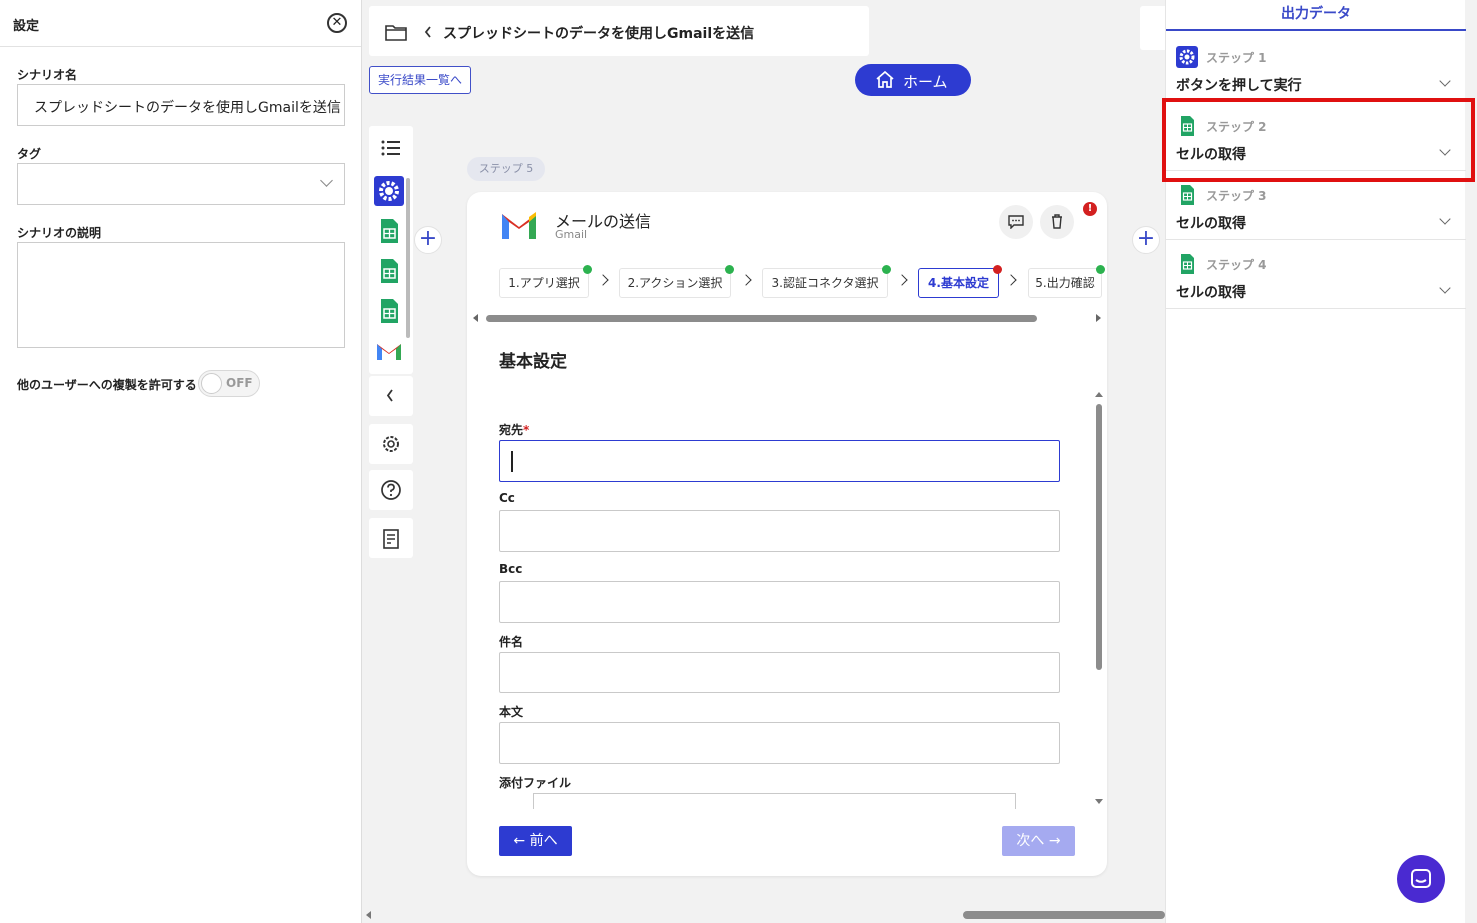 The height and width of the screenshot is (923, 1477). Describe the element at coordinates (47, 75) in the screenshot. I see `scenario-name-label: シナリオ名` at that location.